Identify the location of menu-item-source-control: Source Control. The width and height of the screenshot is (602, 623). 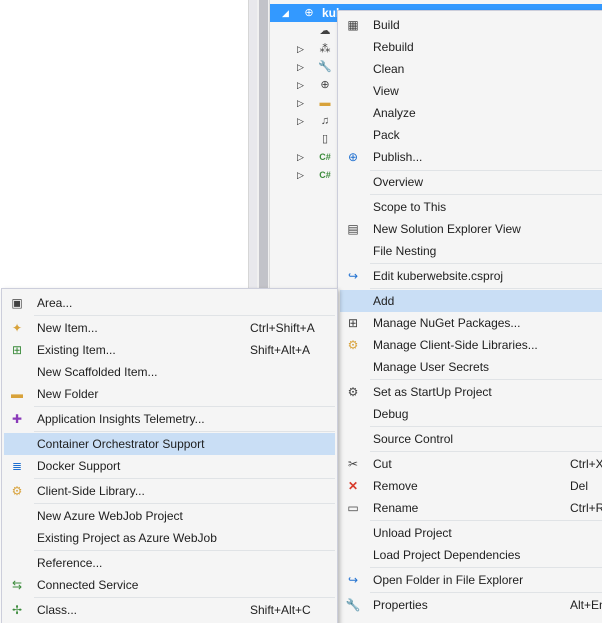
(471, 439).